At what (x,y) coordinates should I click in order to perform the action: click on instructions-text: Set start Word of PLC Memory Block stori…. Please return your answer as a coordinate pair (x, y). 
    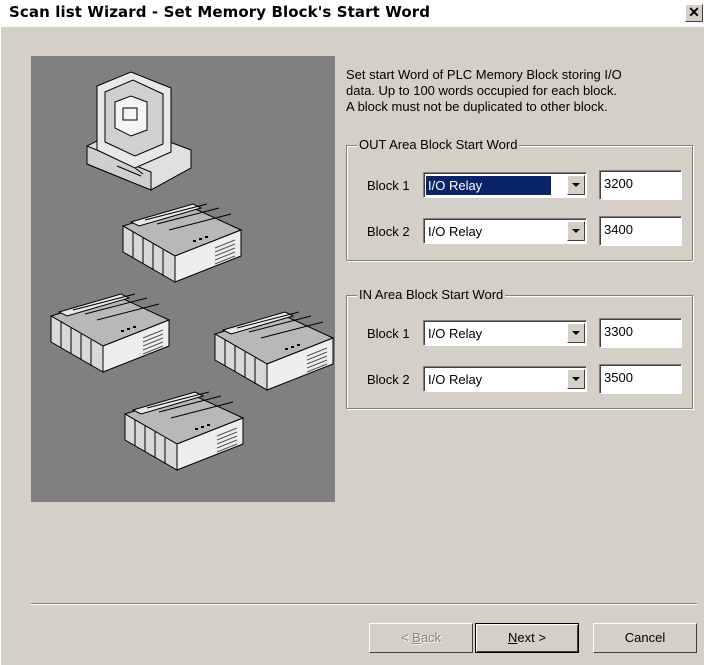
    Looking at the image, I should click on (521, 91).